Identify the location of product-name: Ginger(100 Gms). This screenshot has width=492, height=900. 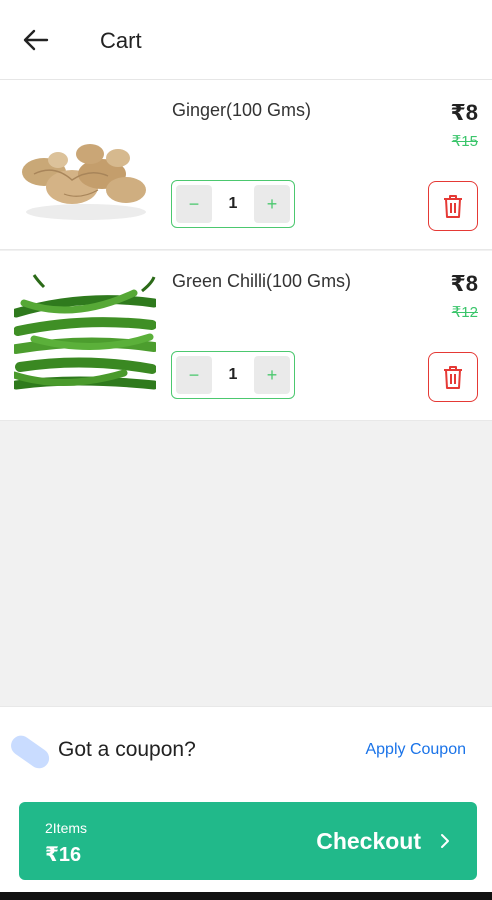
(242, 110).